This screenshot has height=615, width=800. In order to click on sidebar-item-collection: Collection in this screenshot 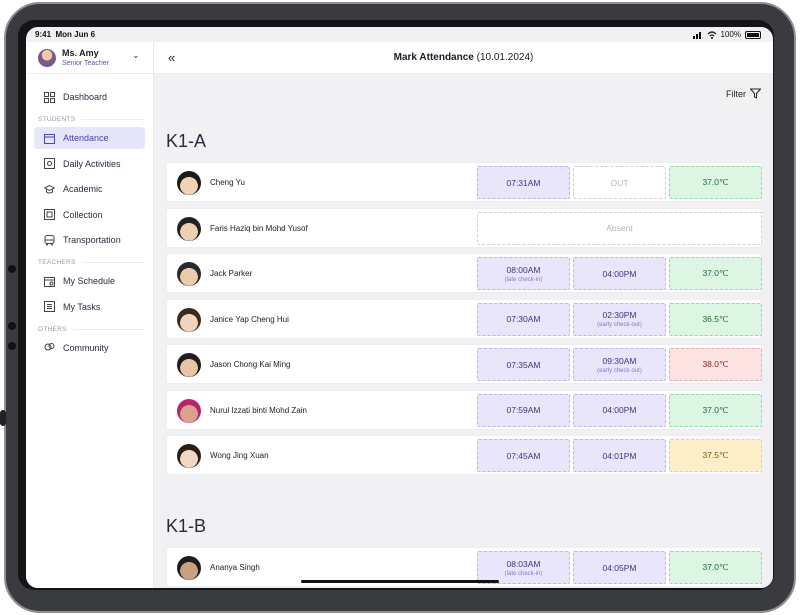, I will do `click(89, 215)`.